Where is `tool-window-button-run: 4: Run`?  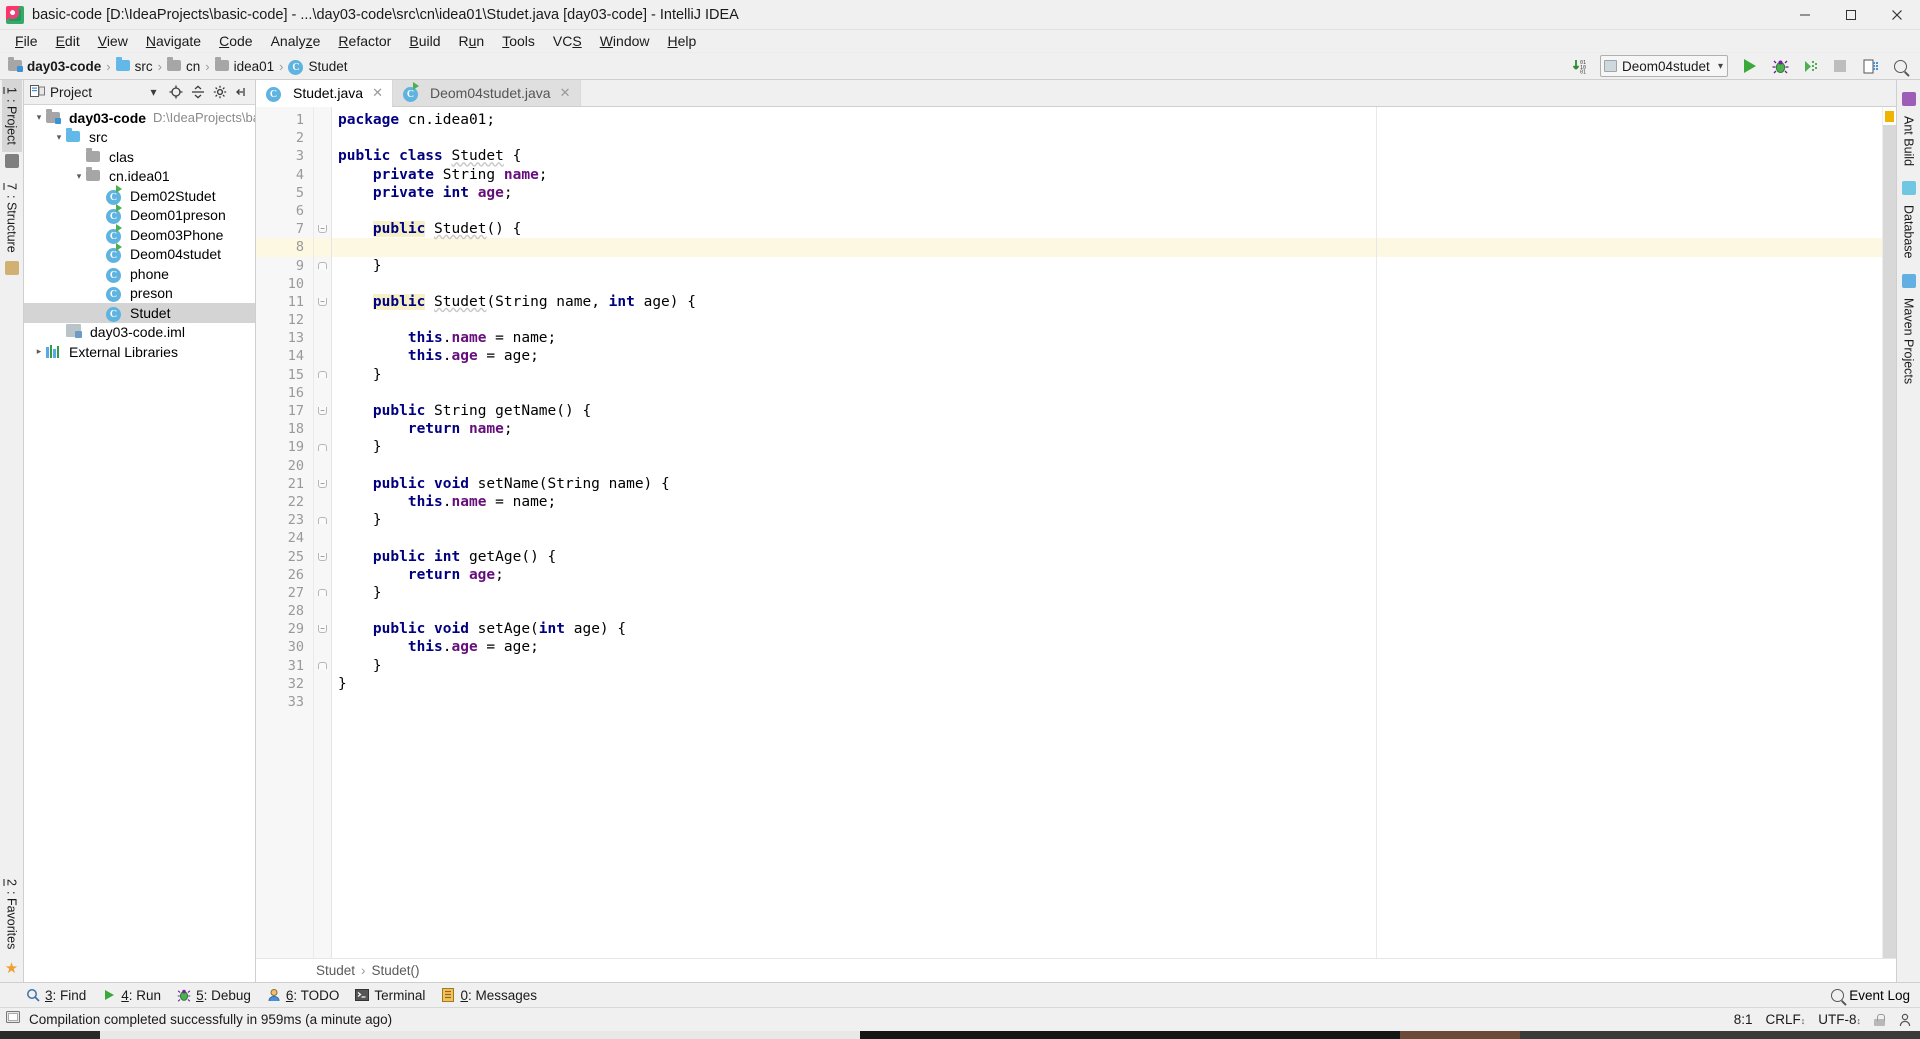 tool-window-button-run: 4: Run is located at coordinates (131, 995).